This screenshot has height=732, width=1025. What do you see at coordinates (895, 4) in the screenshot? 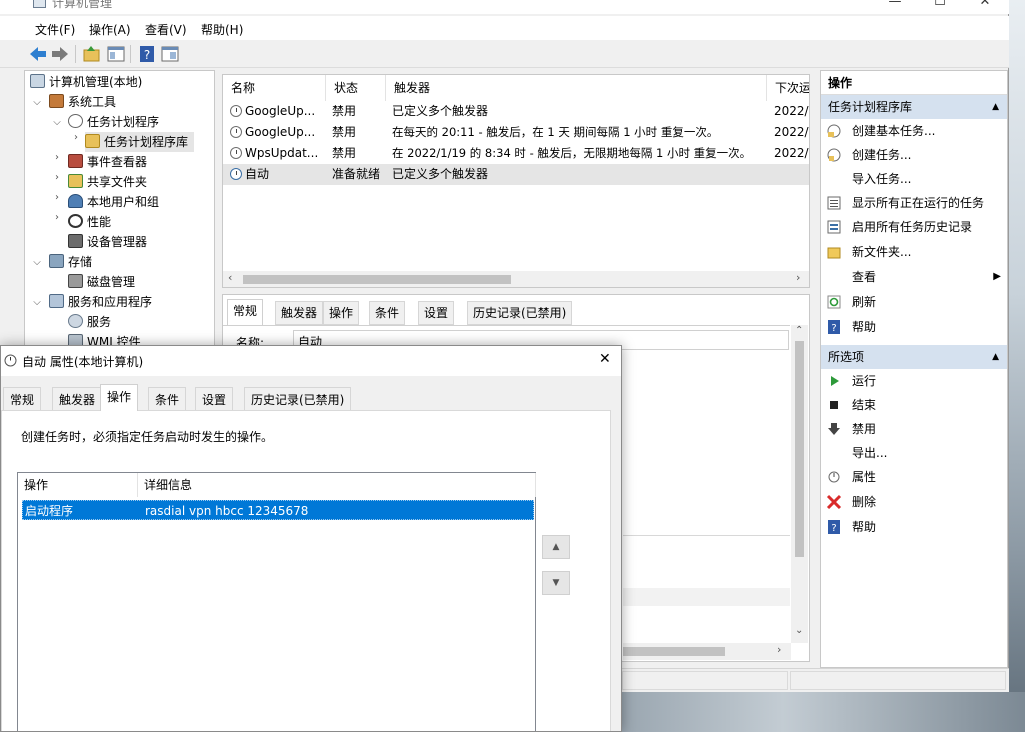
I see `minimize-button: —` at bounding box center [895, 4].